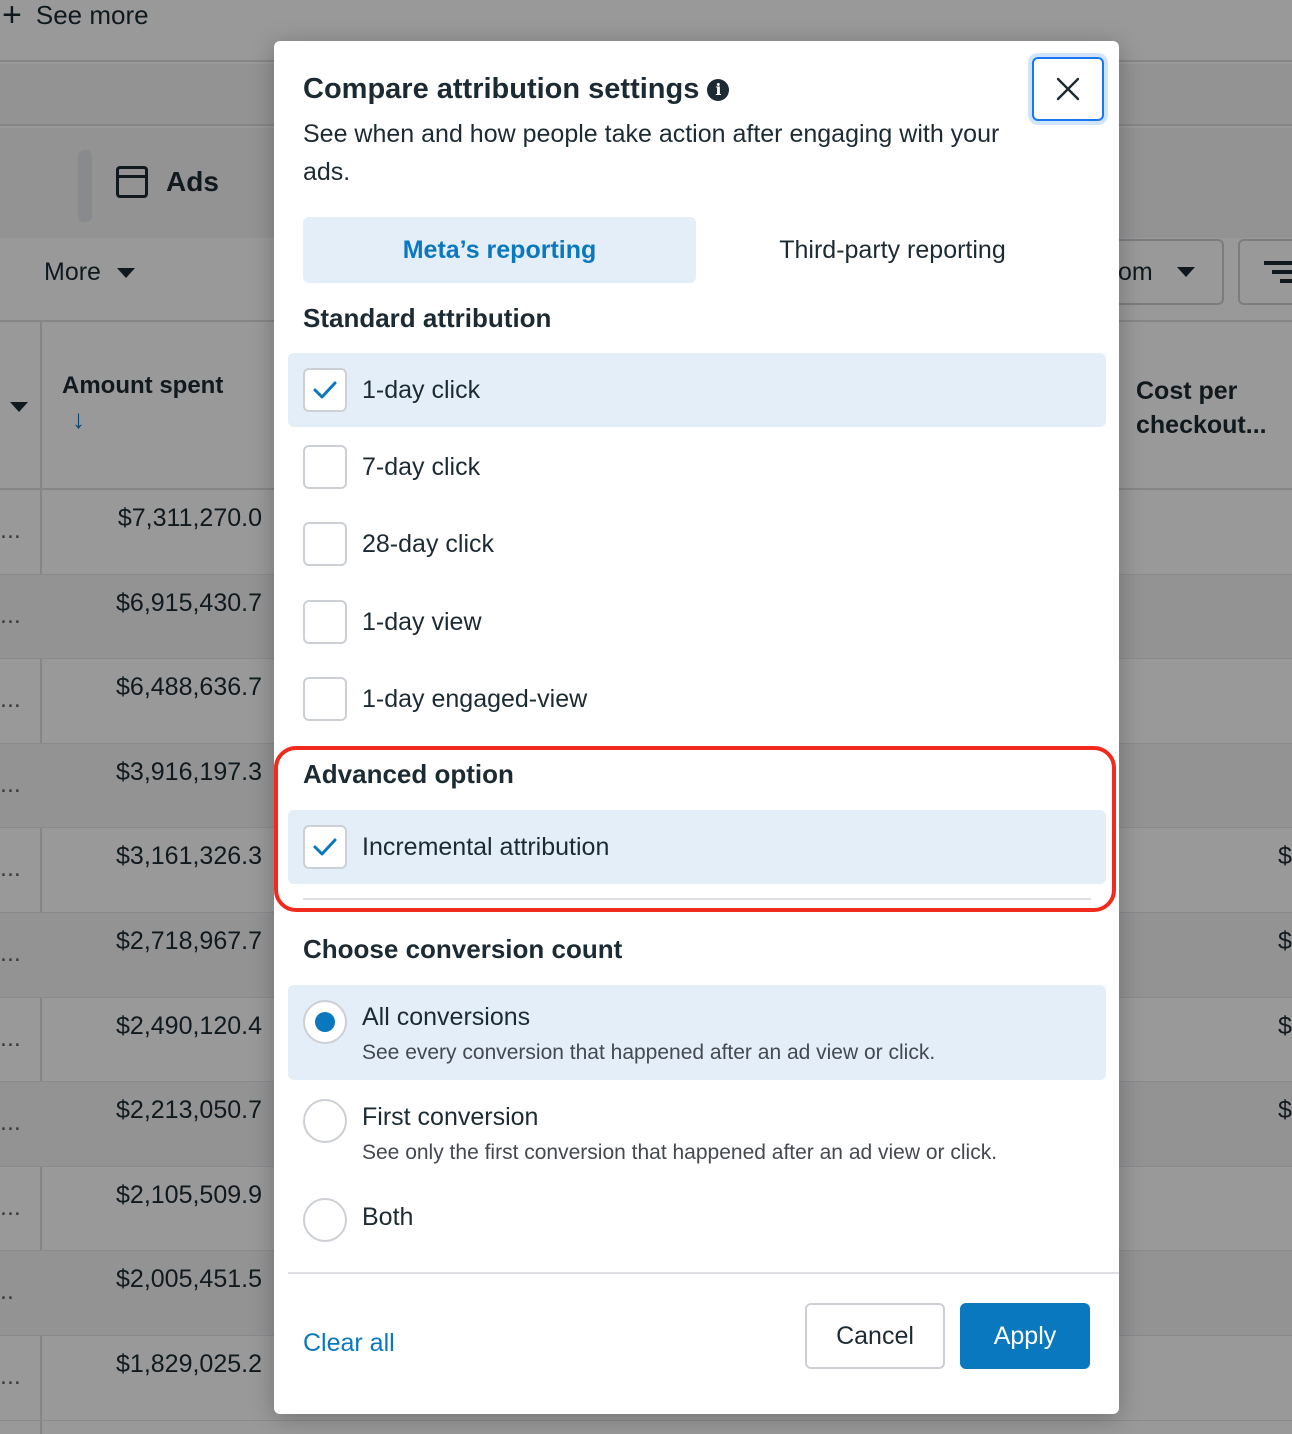  I want to click on close-icon, so click(1068, 89).